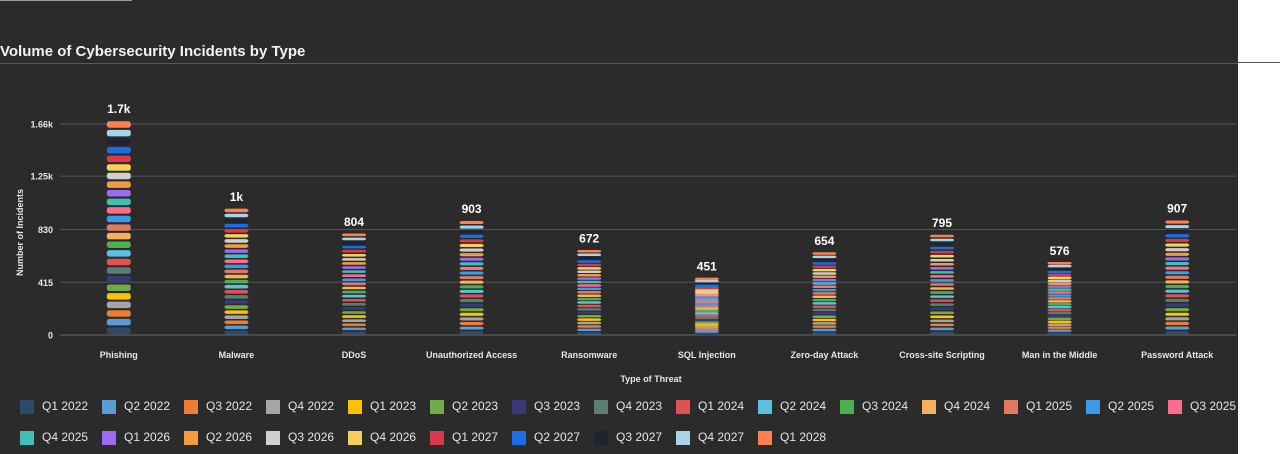 This screenshot has width=1280, height=454. I want to click on data-label: 795, so click(942, 223).